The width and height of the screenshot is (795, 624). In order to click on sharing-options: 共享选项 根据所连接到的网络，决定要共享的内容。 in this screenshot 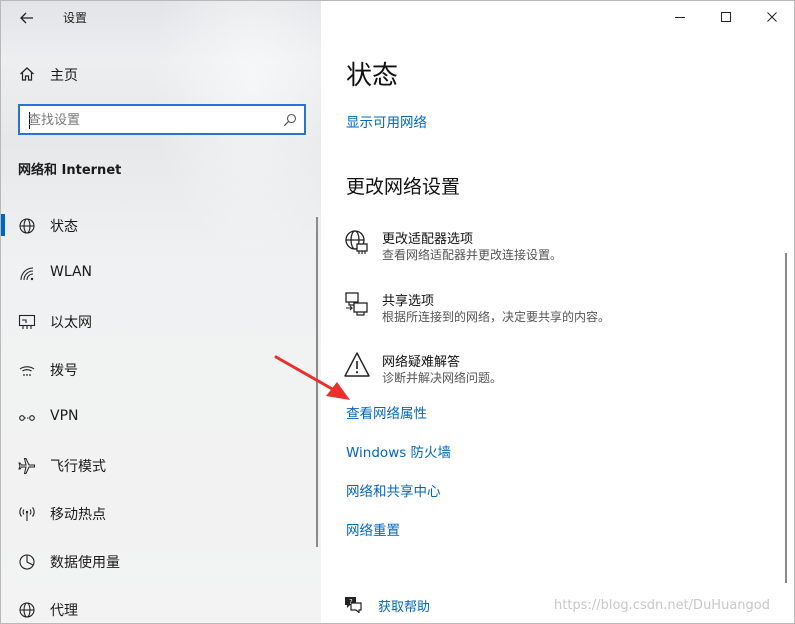, I will do `click(553, 313)`.